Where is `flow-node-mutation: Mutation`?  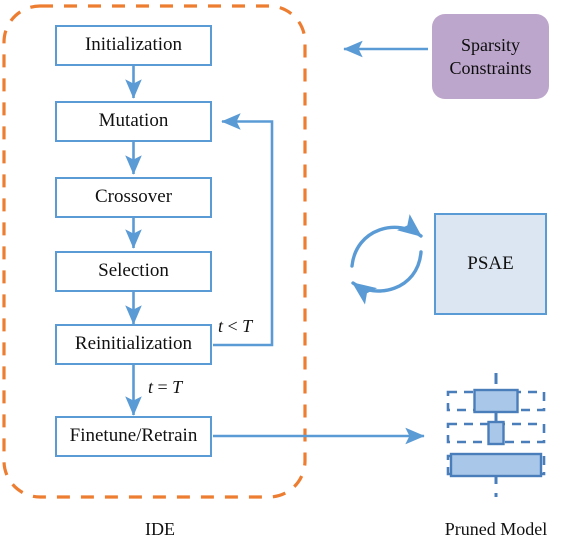
flow-node-mutation: Mutation is located at coordinates (133, 121).